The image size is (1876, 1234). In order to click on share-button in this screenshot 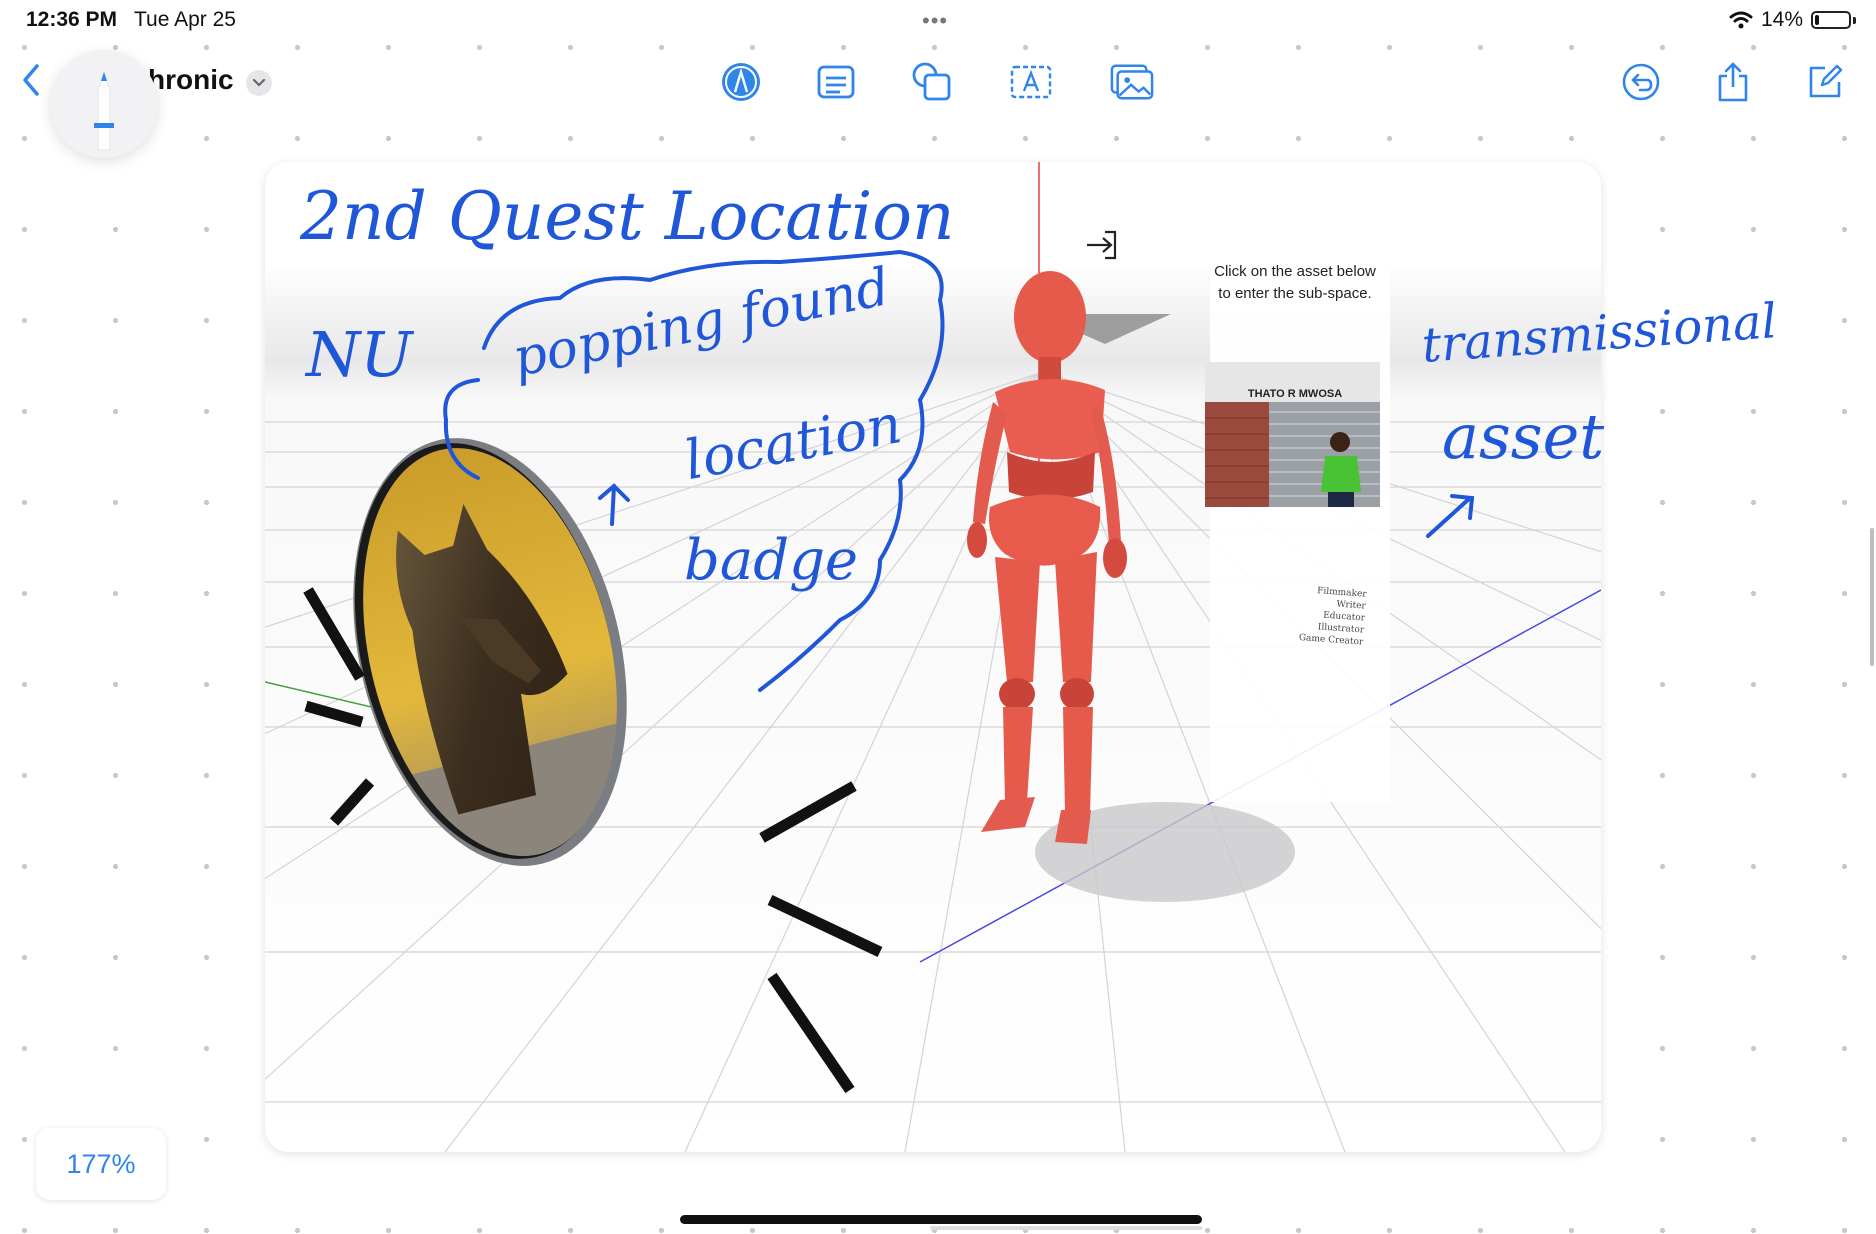, I will do `click(1733, 82)`.